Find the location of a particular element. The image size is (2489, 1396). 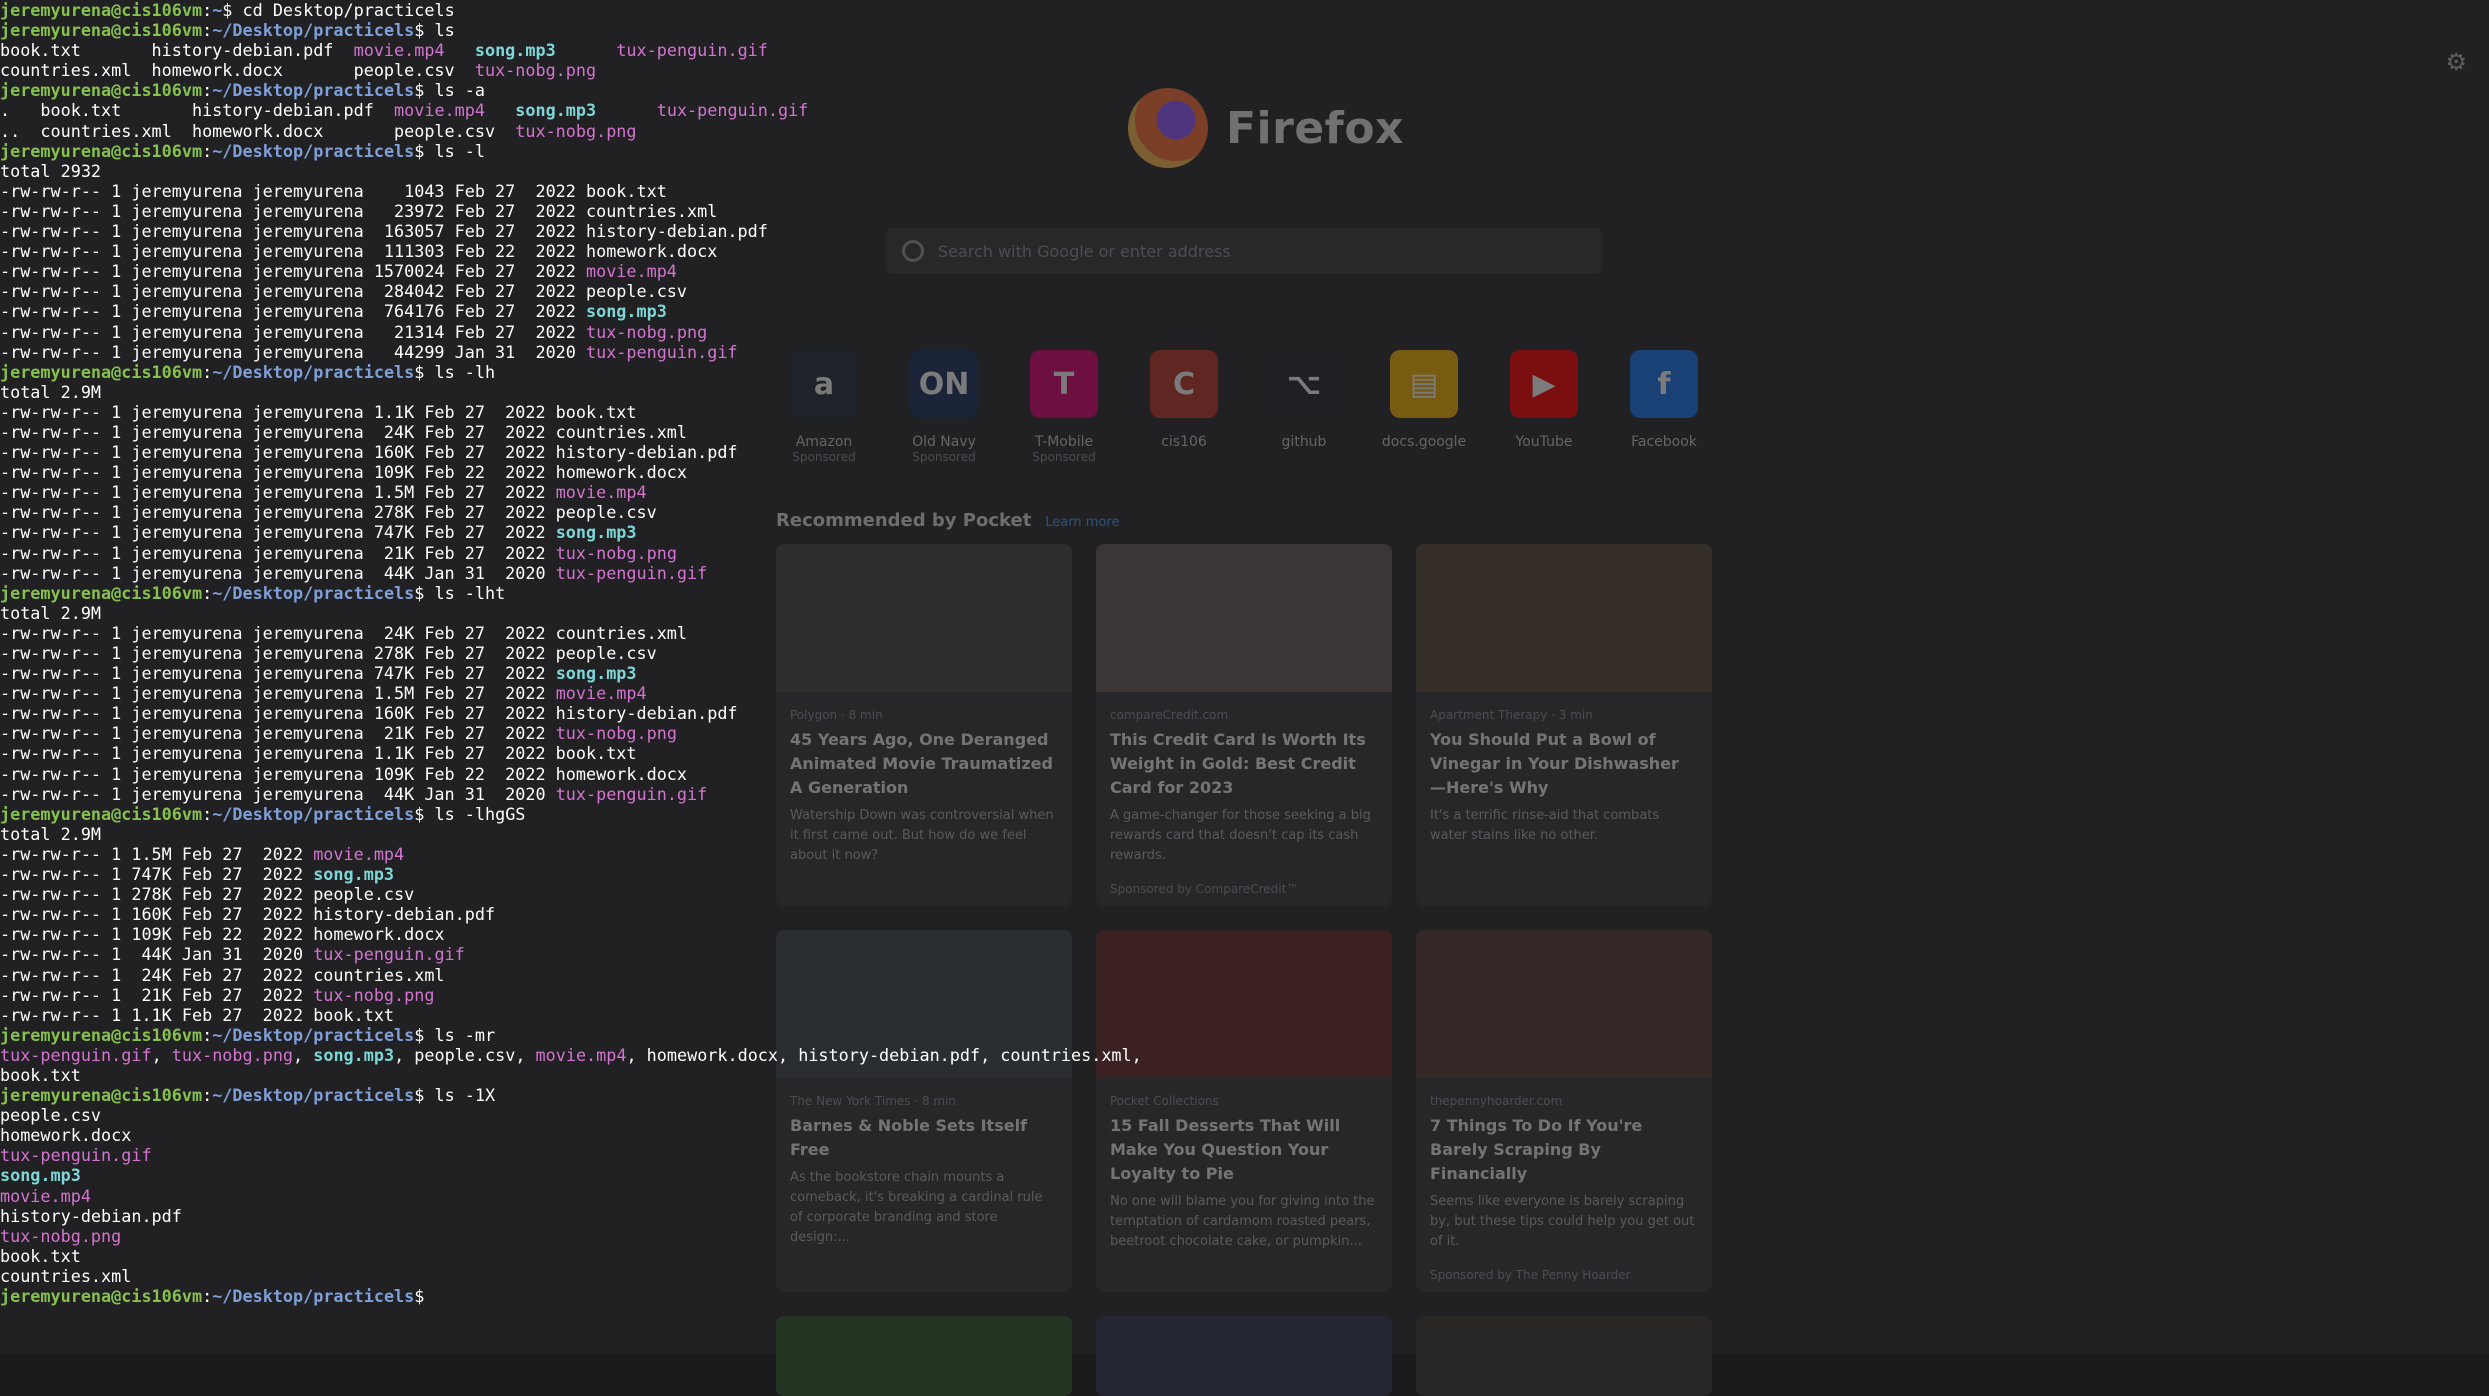

output-text: -rw-rw-r-- 1 1.1K Feb 27 2022 book.txt is located at coordinates (197, 1014).